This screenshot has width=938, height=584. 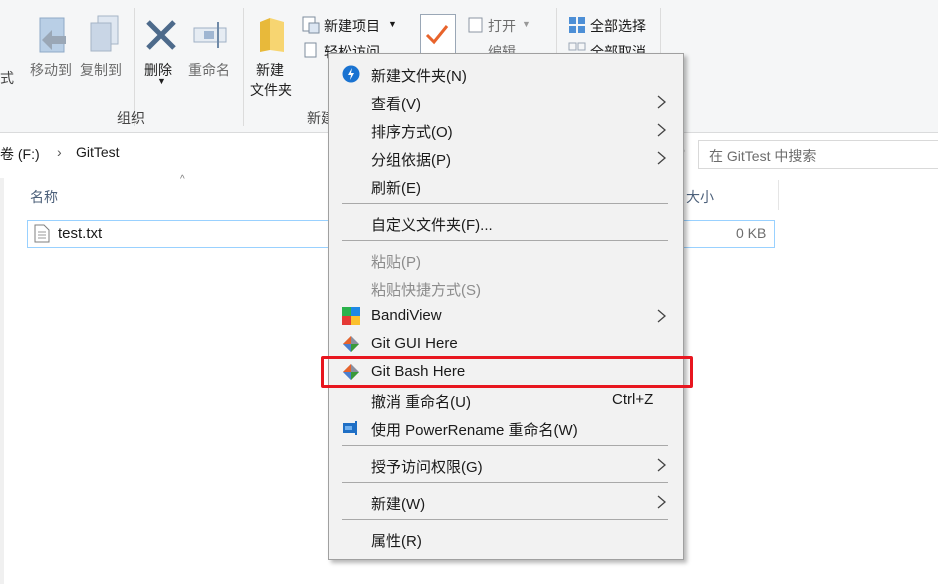 I want to click on select-all-button: 全部选择, so click(x=612, y=25).